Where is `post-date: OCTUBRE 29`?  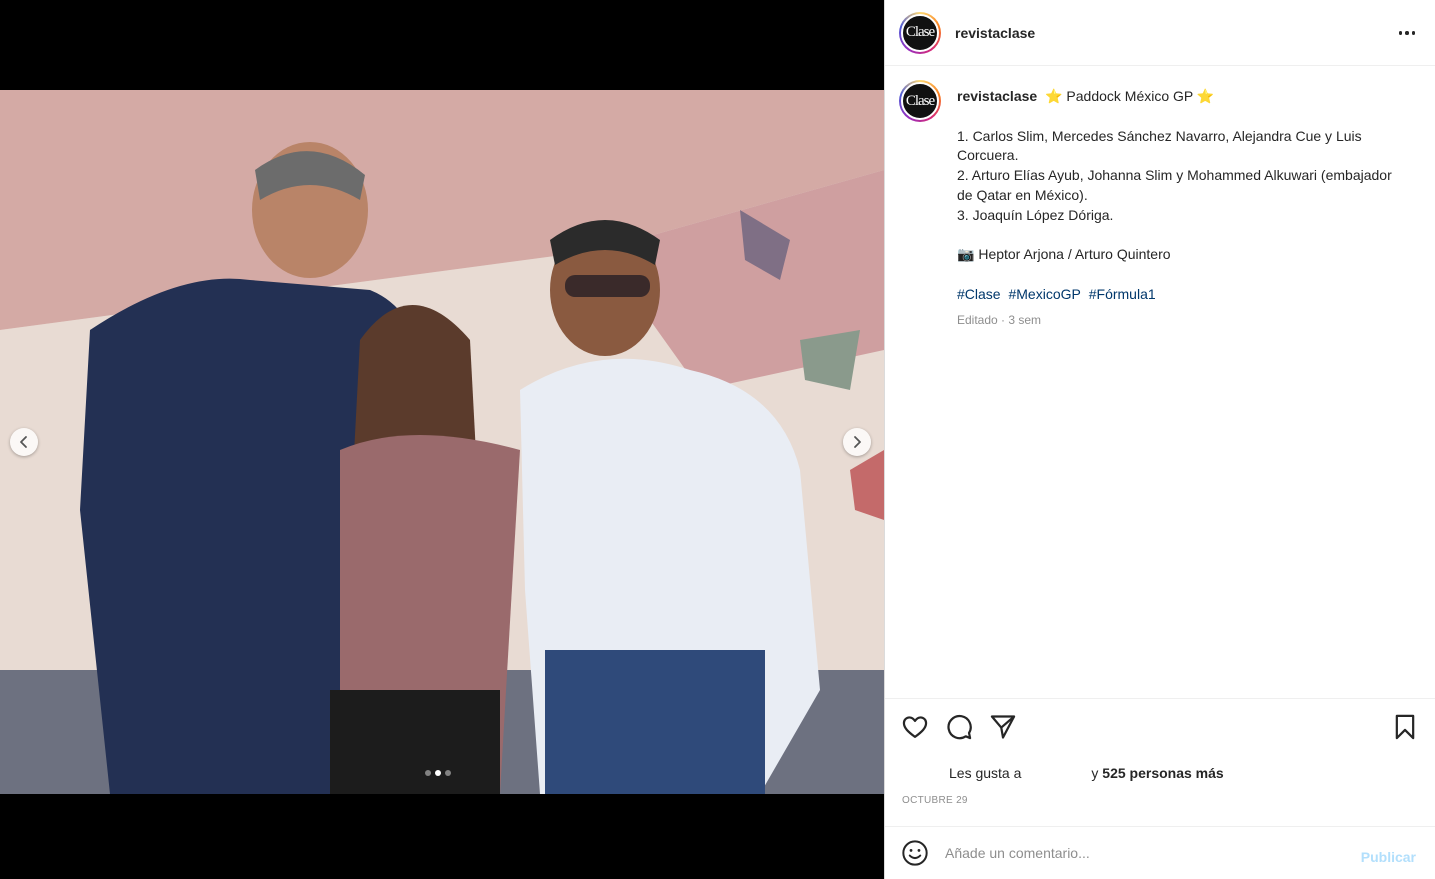 post-date: OCTUBRE 29 is located at coordinates (935, 800).